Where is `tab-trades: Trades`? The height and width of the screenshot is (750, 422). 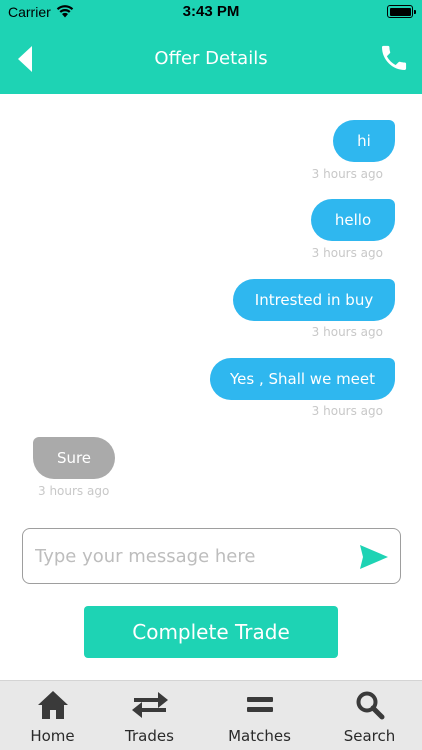 tab-trades: Trades is located at coordinates (149, 715).